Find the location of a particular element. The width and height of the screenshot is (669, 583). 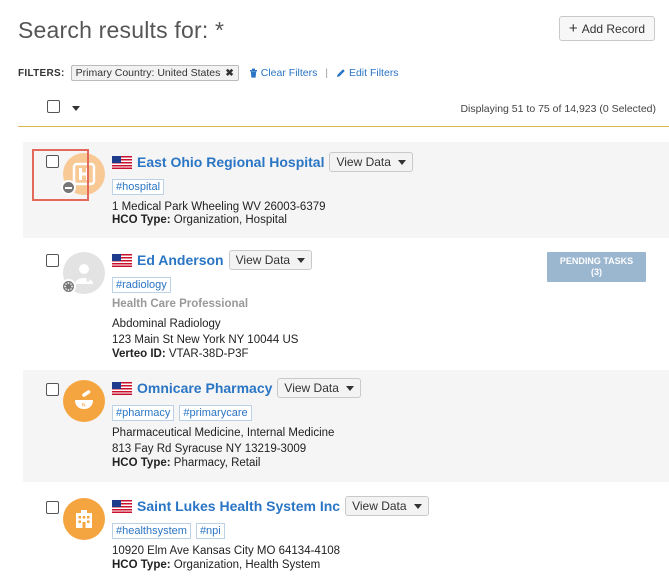

record-id-value: VTAR-38D-P3F is located at coordinates (208, 354).